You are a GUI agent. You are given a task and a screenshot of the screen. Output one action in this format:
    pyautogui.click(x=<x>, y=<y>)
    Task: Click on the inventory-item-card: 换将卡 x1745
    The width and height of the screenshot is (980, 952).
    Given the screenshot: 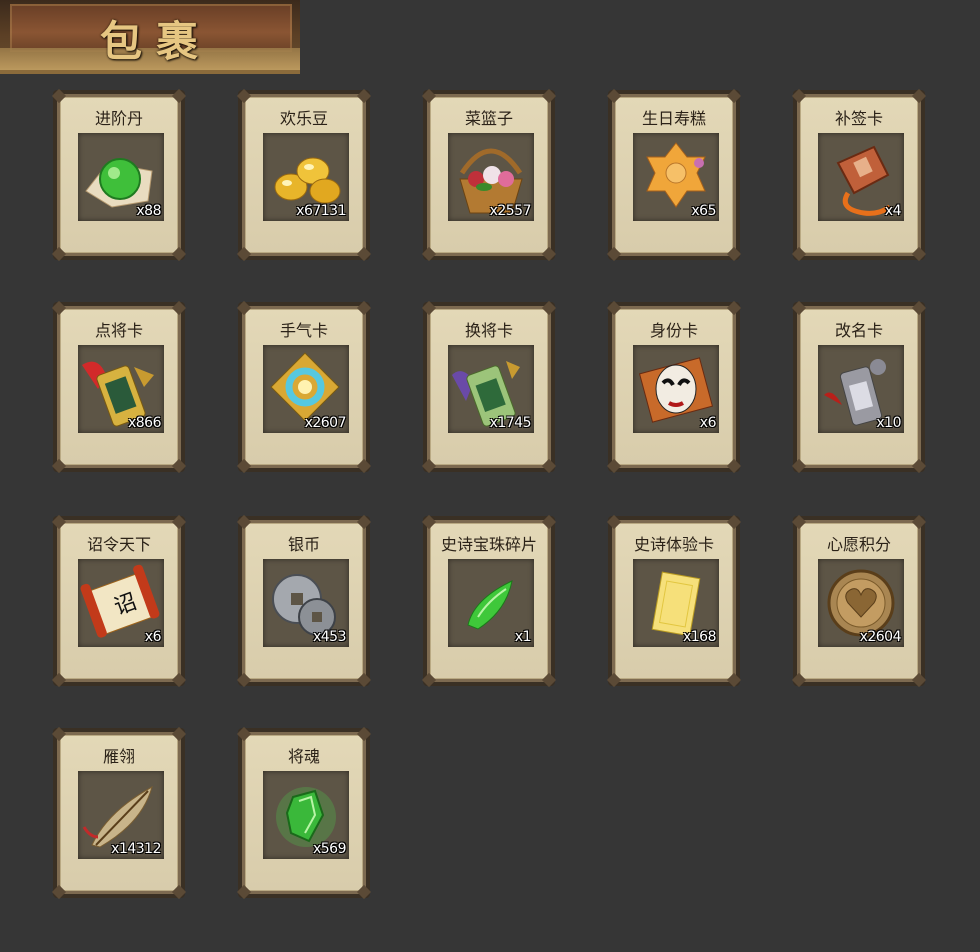 What is the action you would take?
    pyautogui.click(x=489, y=387)
    